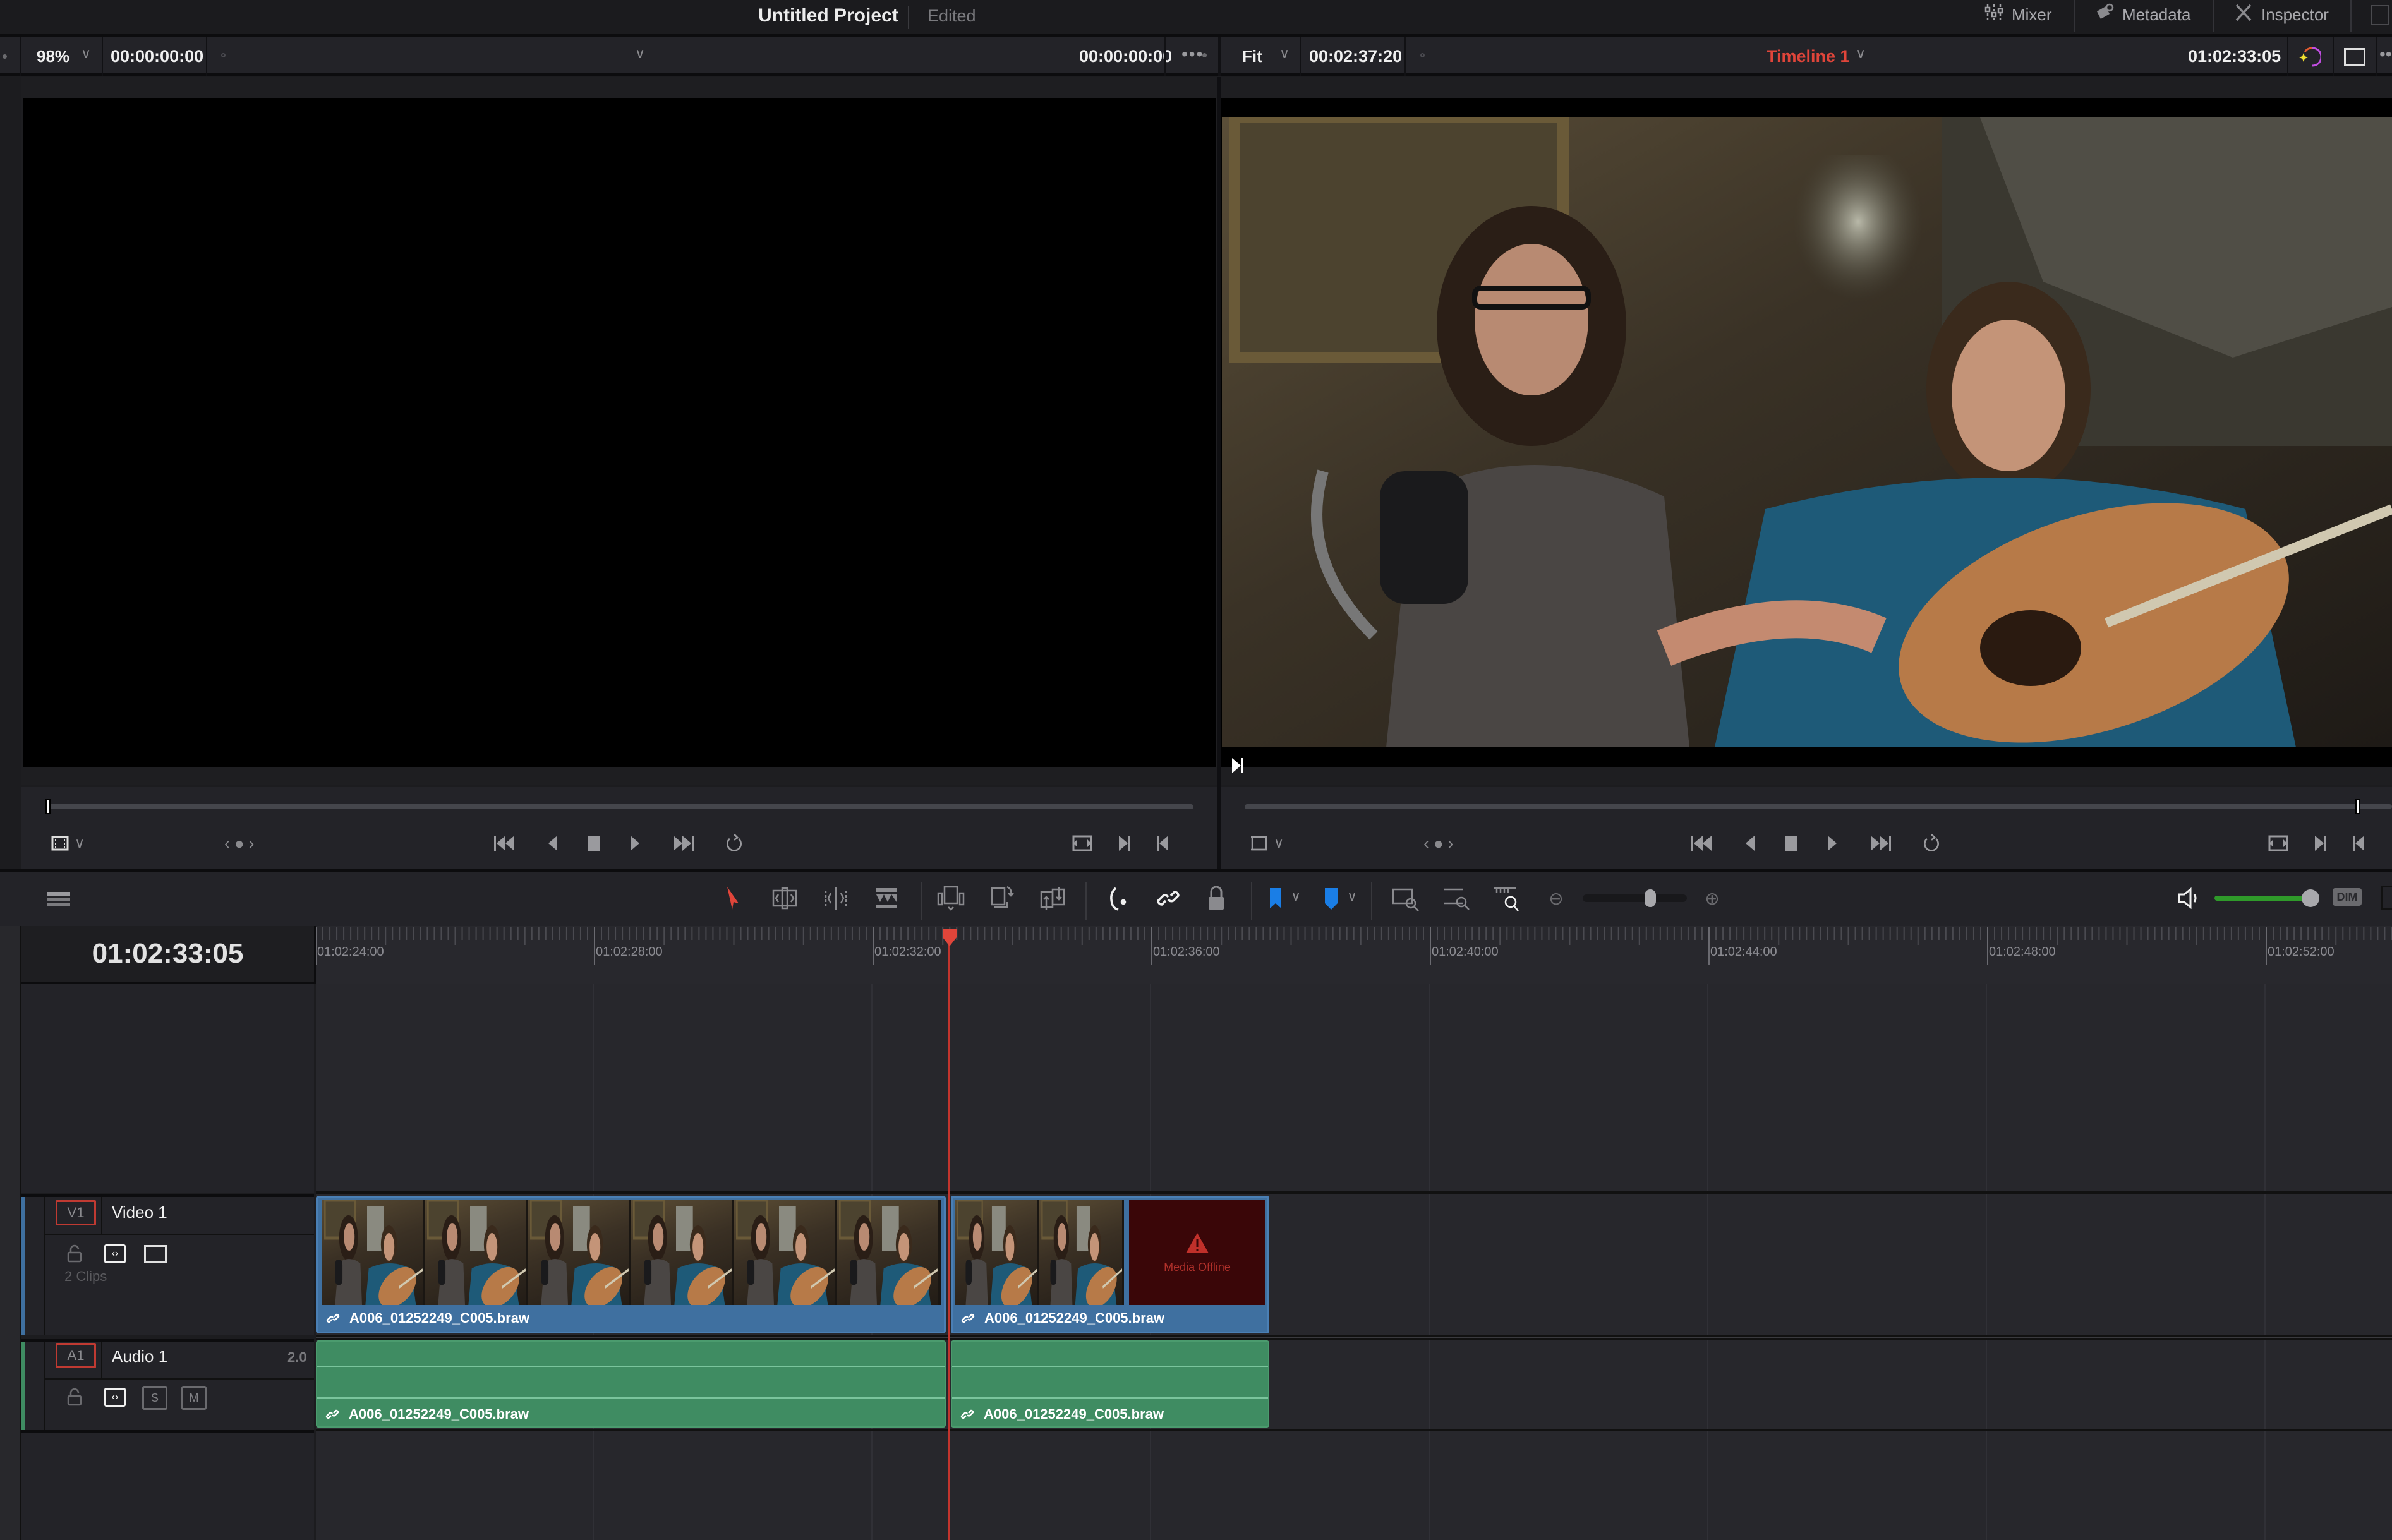 The height and width of the screenshot is (1540, 2392). What do you see at coordinates (76, 1212) in the screenshot?
I see `v1-track-tag: V1` at bounding box center [76, 1212].